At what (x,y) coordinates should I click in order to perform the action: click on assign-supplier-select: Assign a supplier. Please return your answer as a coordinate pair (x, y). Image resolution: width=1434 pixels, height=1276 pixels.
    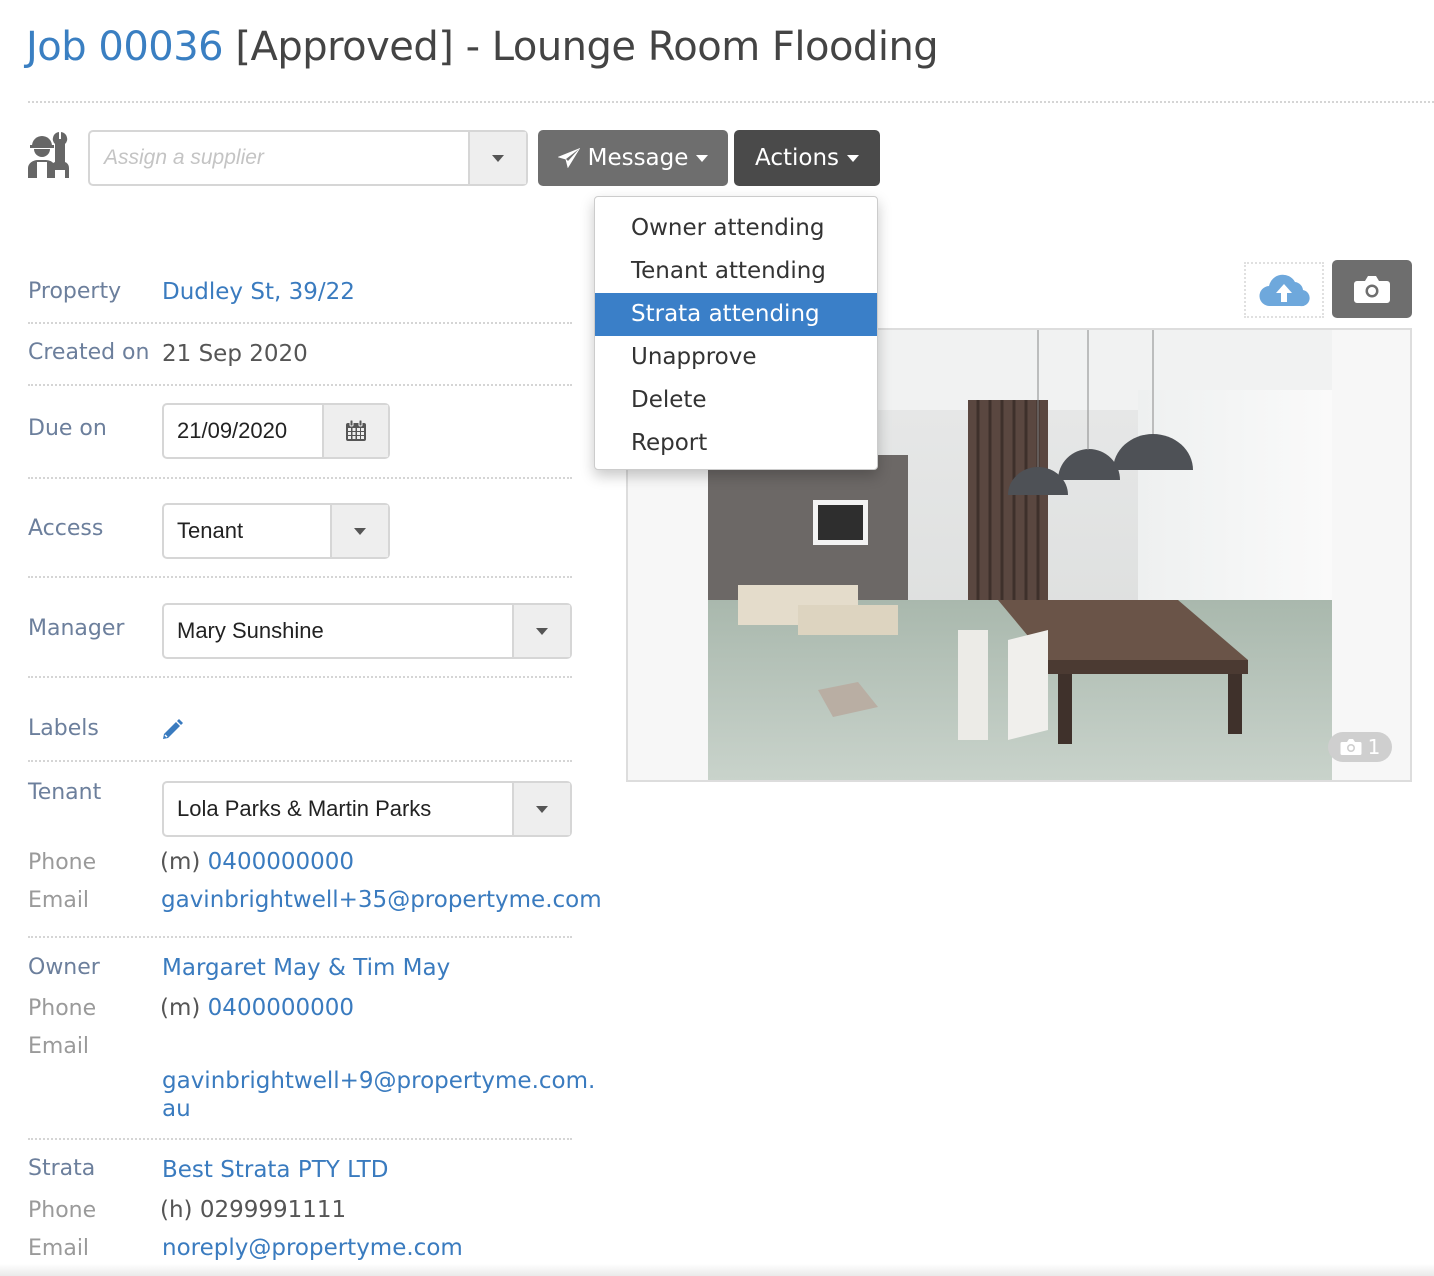
    Looking at the image, I should click on (308, 158).